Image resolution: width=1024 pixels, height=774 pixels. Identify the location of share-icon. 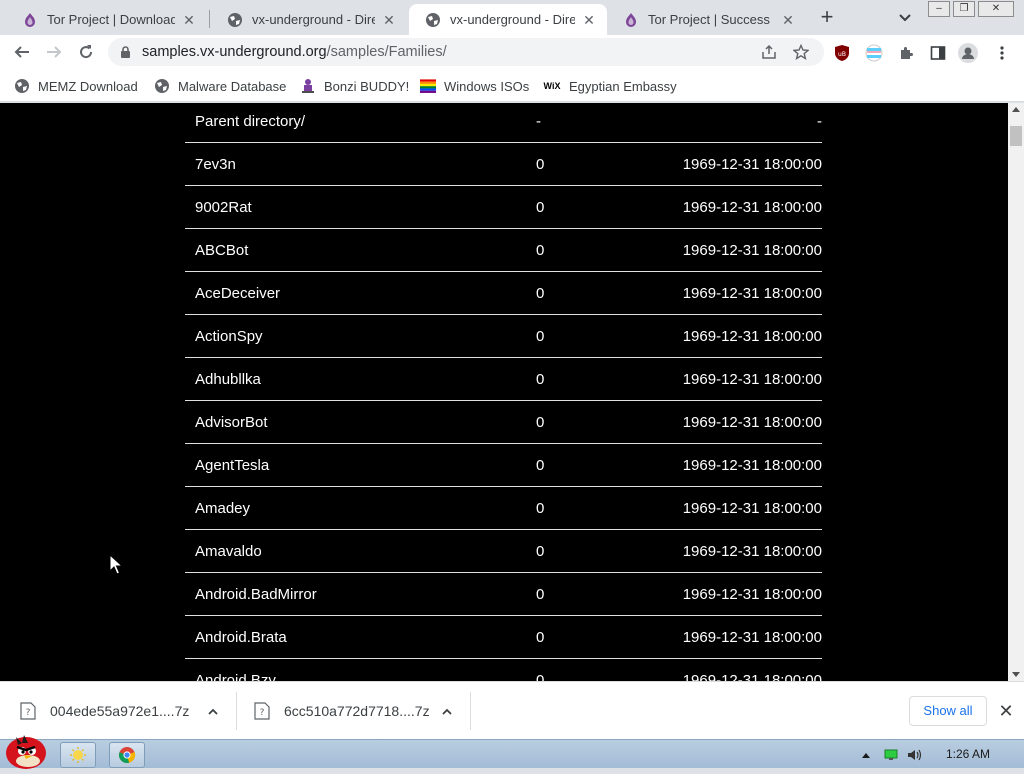
(769, 52).